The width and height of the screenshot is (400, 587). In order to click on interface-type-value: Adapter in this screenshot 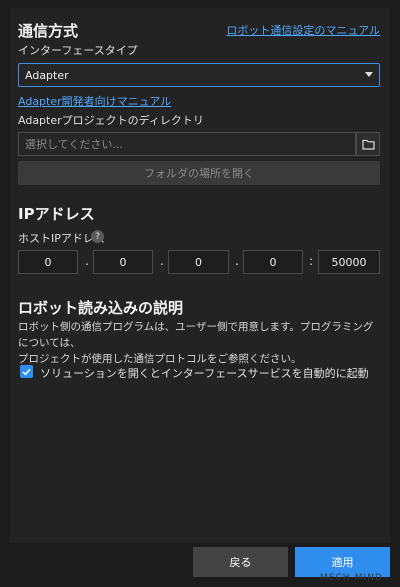, I will do `click(47, 75)`.